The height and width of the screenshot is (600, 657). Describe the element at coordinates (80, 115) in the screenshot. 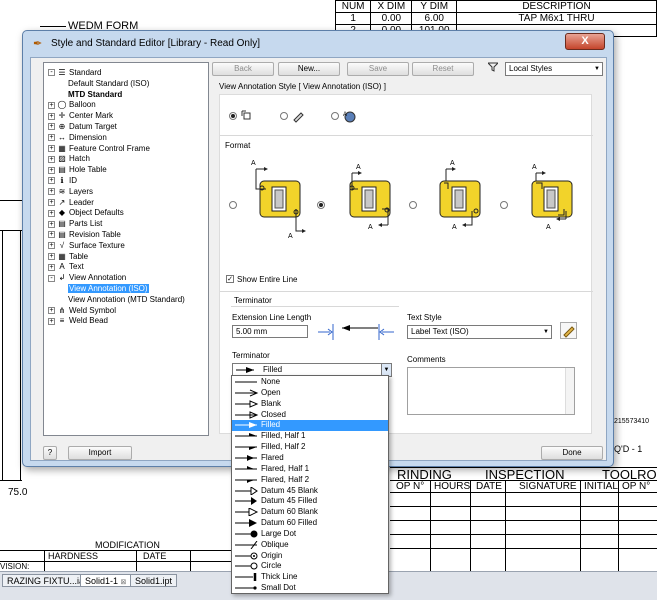

I see `tree-item: + ✛ Center Mark` at that location.